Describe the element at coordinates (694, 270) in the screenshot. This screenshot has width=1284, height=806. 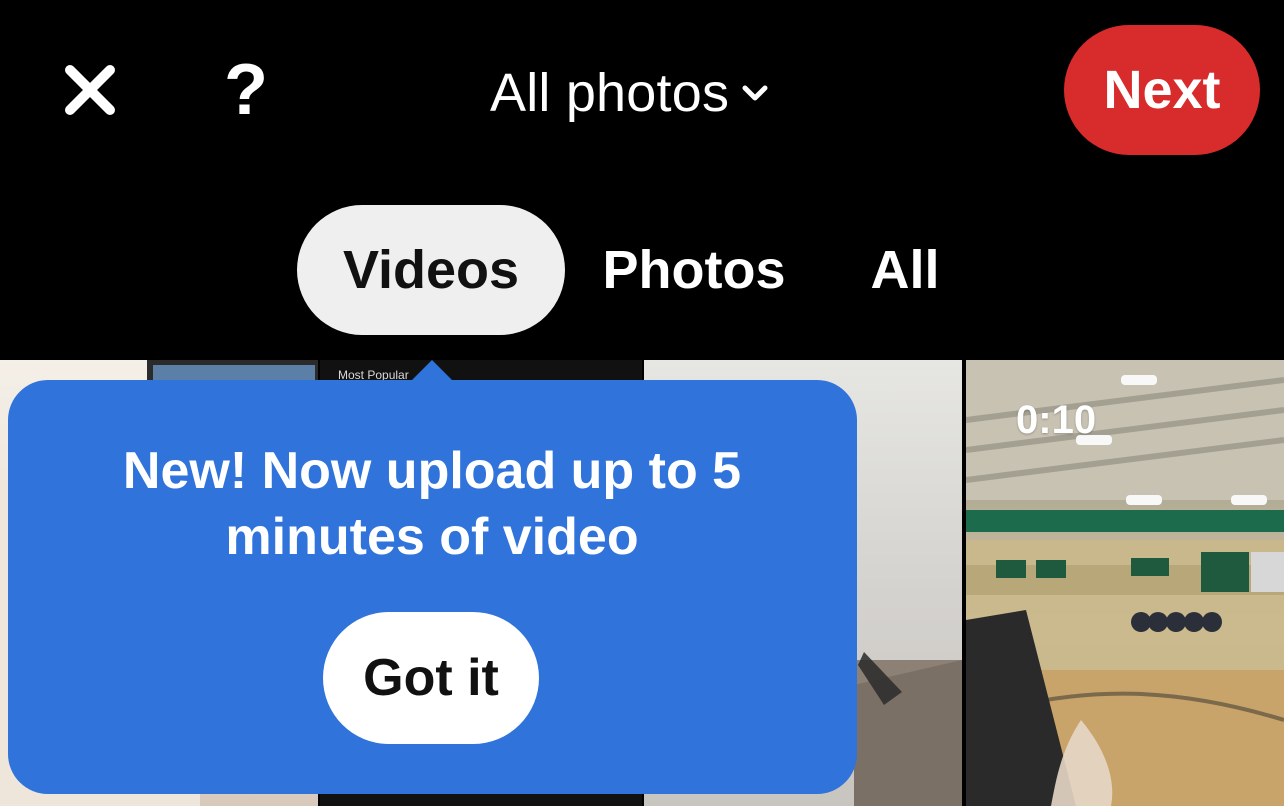
I see `tab-photos: Photos` at that location.